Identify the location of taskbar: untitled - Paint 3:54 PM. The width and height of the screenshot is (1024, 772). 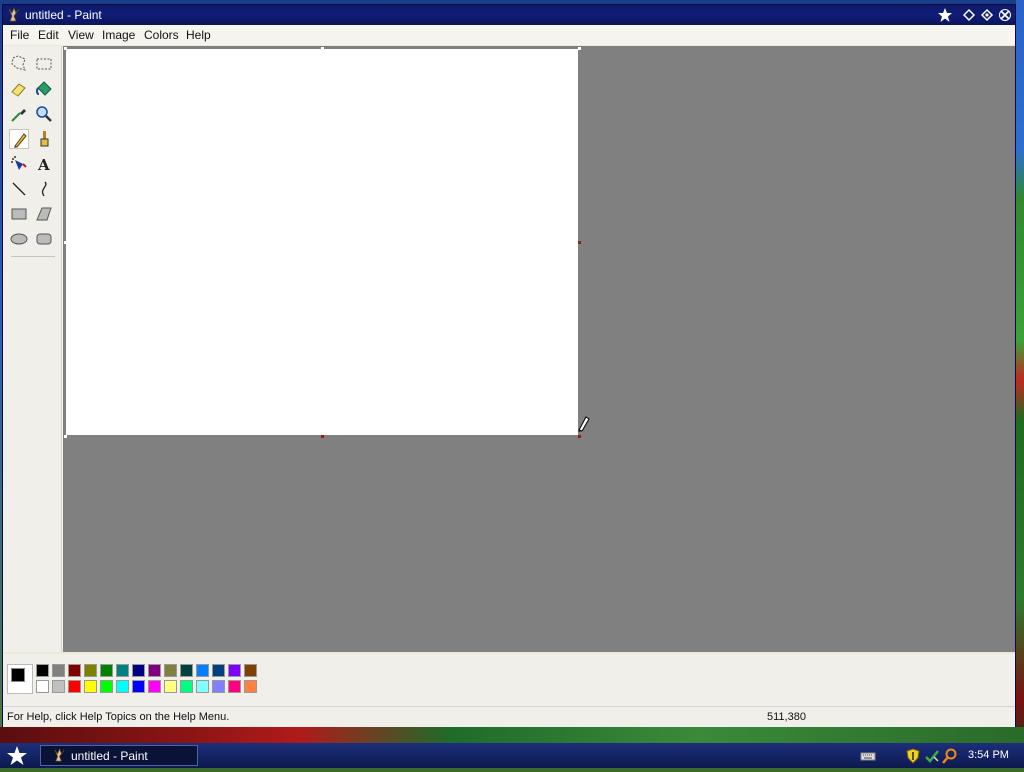
(512, 755).